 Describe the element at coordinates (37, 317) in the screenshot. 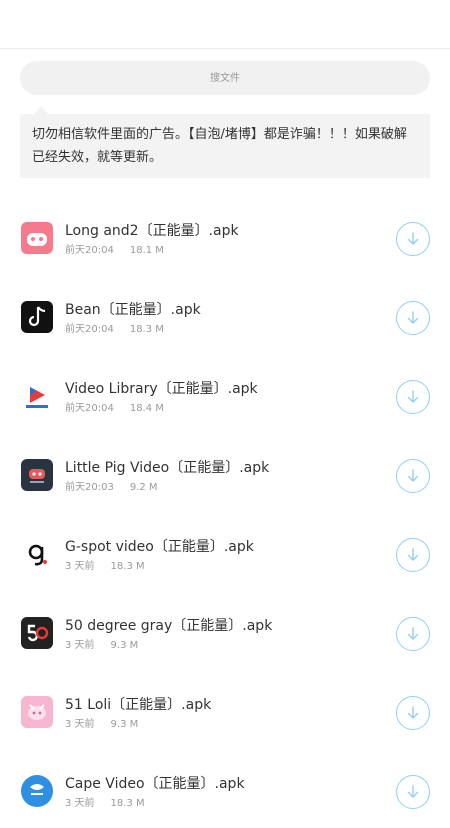

I see `bean-app-icon` at that location.